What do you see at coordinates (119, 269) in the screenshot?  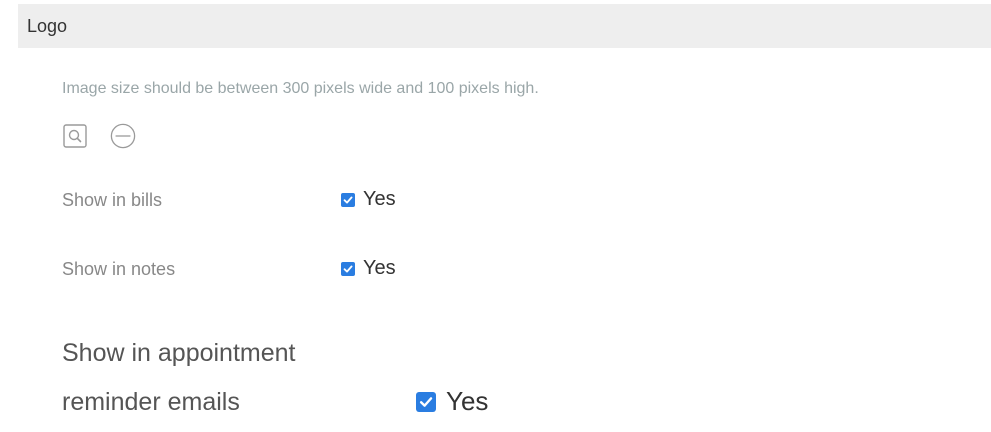 I see `show-in-notes-label: Show in notes` at bounding box center [119, 269].